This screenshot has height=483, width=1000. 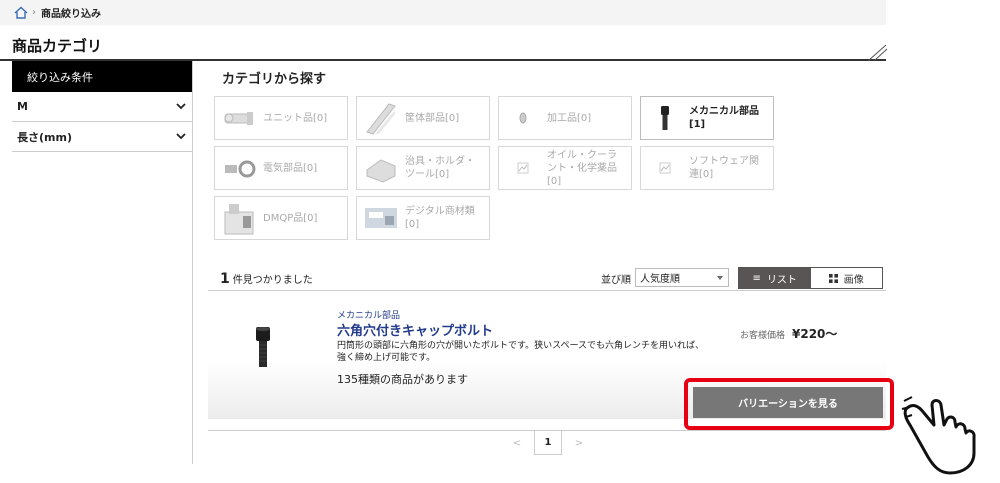 I want to click on category-machined-parts: 加工品[0], so click(x=565, y=118).